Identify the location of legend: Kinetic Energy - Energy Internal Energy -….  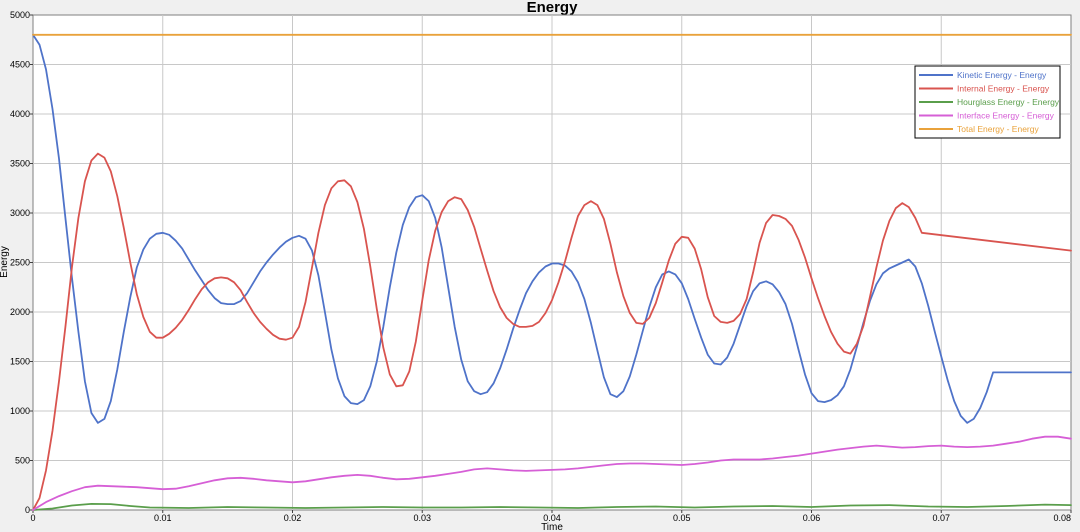
(987, 102).